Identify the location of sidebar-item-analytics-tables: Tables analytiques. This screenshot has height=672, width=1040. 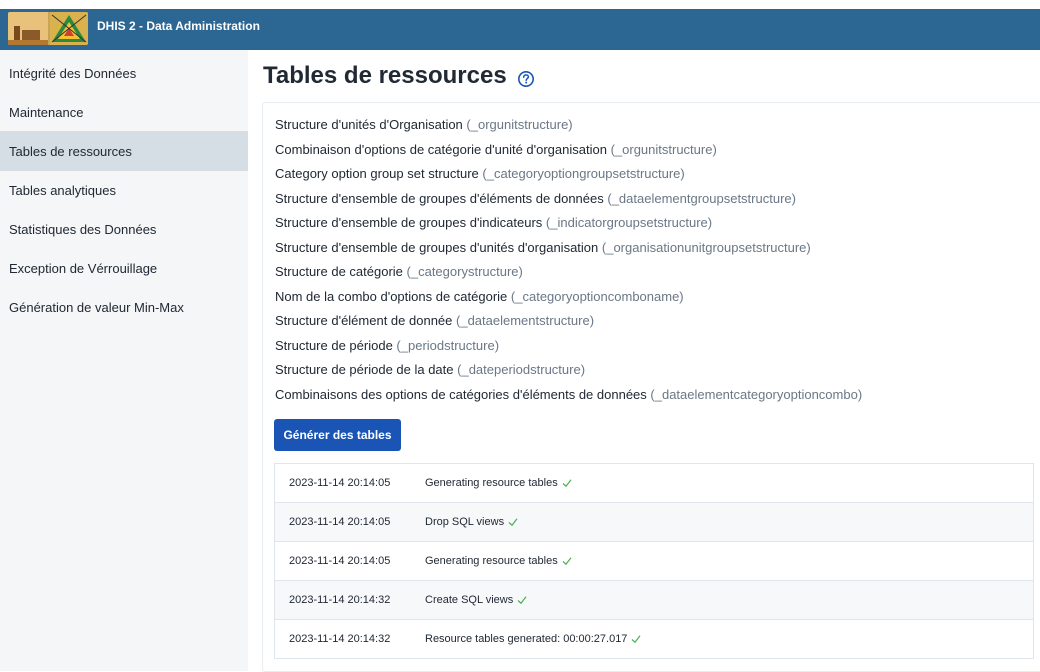
(124, 190).